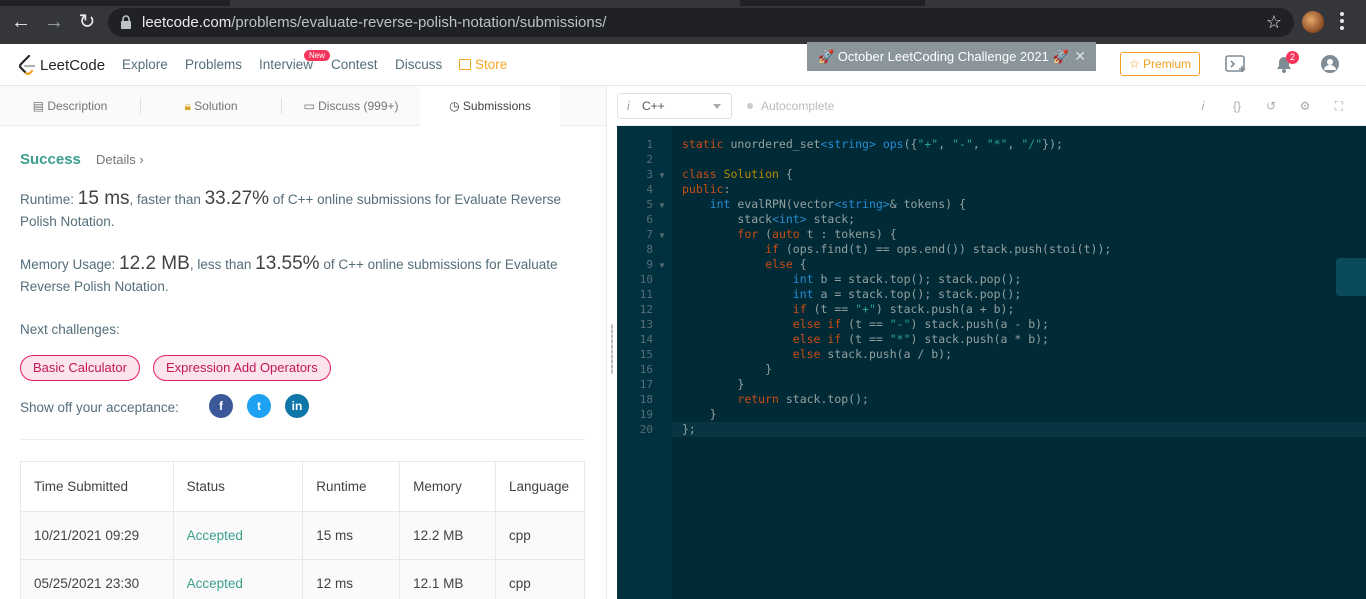 Image resolution: width=1366 pixels, height=599 pixels. Describe the element at coordinates (646, 294) in the screenshot. I see `line-number: 11` at that location.